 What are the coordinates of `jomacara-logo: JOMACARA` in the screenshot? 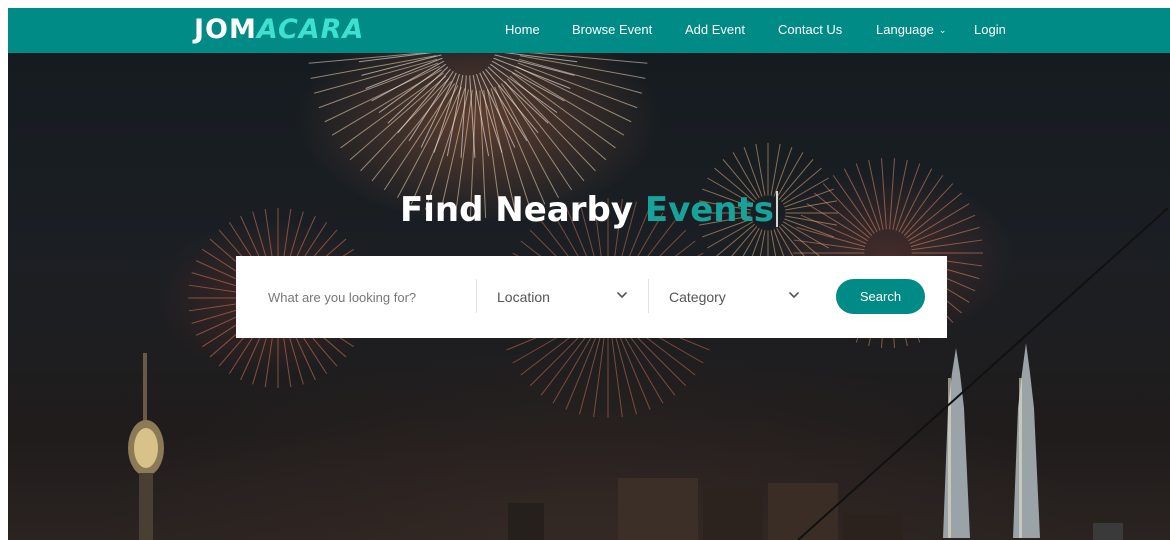 It's located at (279, 30).